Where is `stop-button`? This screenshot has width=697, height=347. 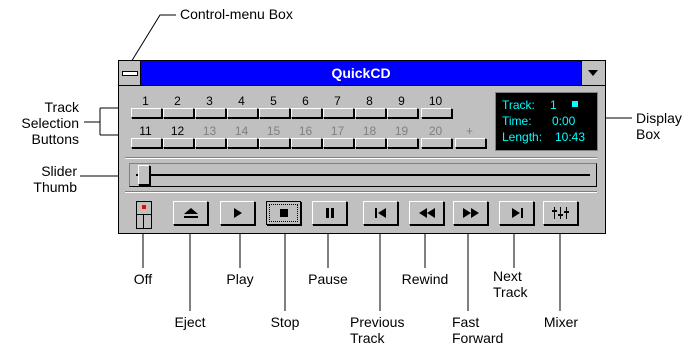
stop-button is located at coordinates (283, 213).